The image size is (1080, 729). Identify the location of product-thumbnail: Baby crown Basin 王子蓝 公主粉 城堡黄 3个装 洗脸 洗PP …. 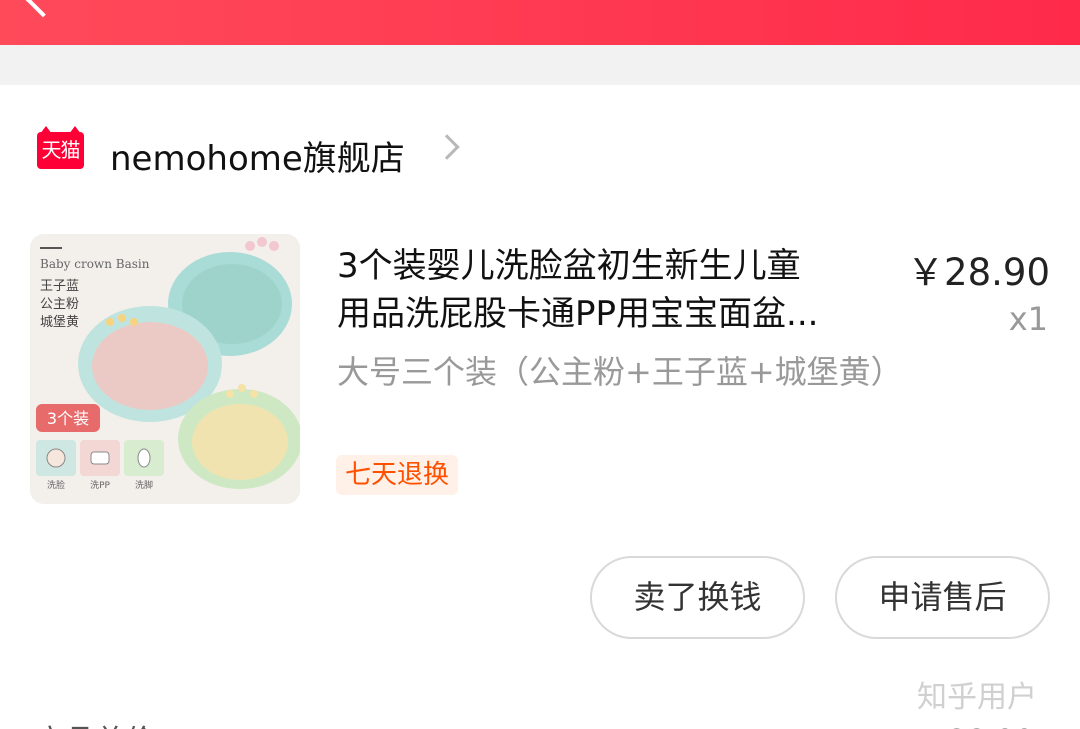
(165, 369).